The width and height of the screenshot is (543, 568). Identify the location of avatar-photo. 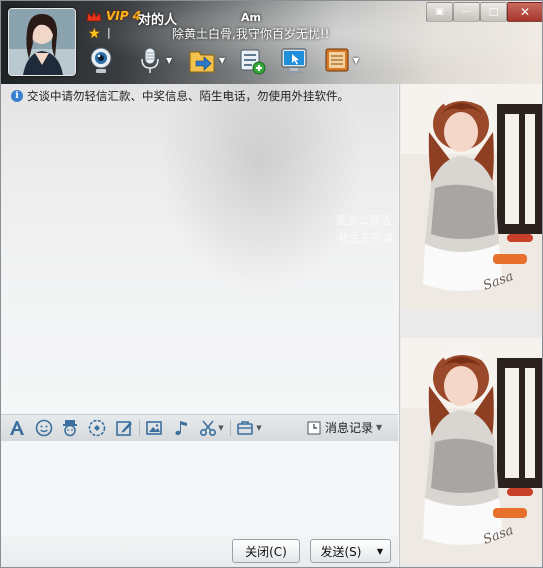
(42, 42).